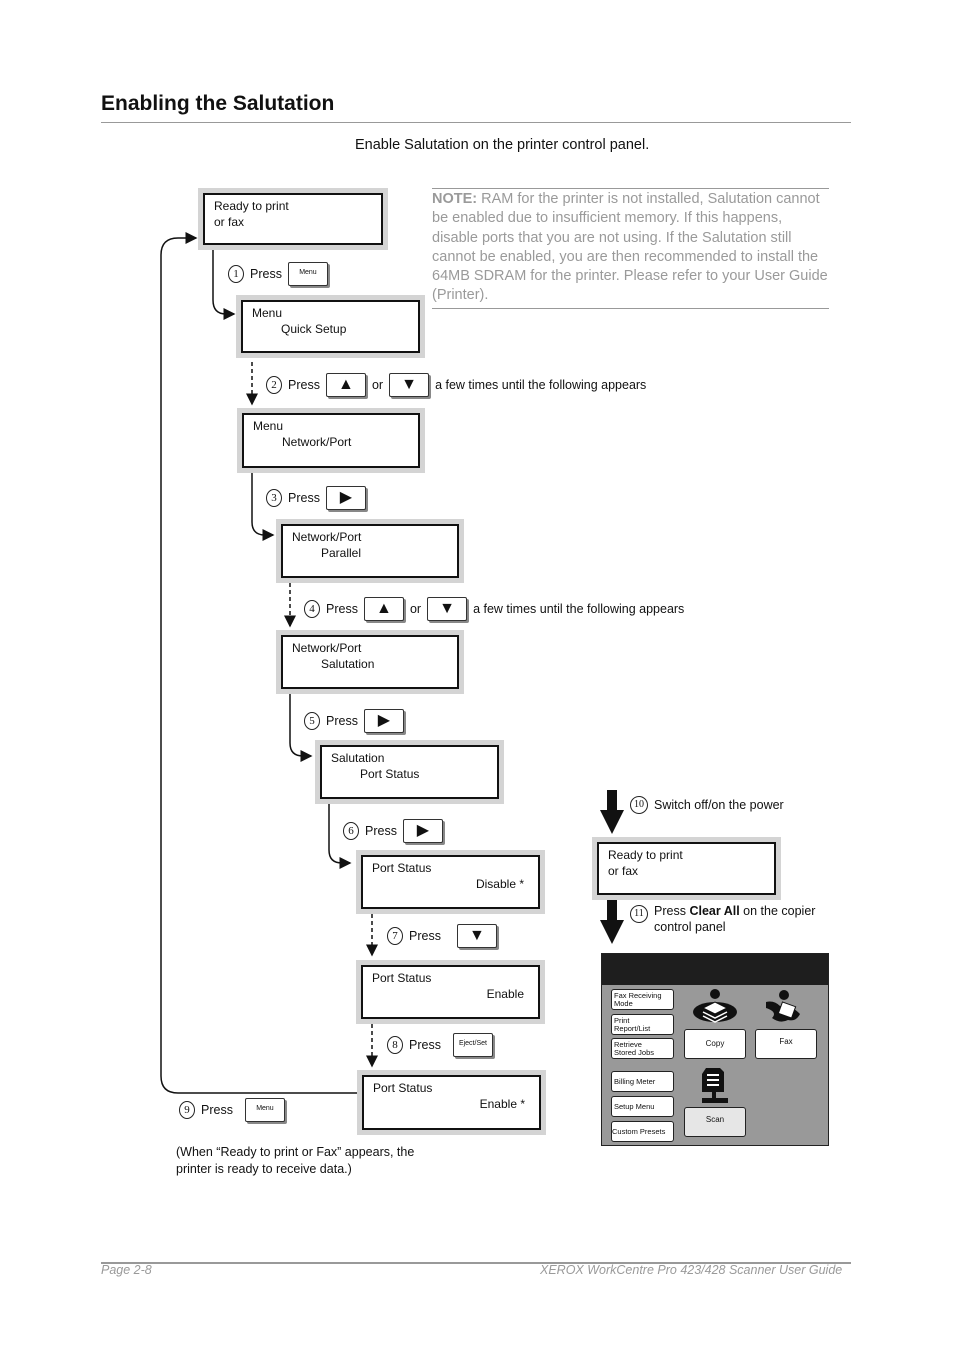 The height and width of the screenshot is (1351, 954). Describe the element at coordinates (312, 721) in the screenshot. I see `step-number: 5` at that location.